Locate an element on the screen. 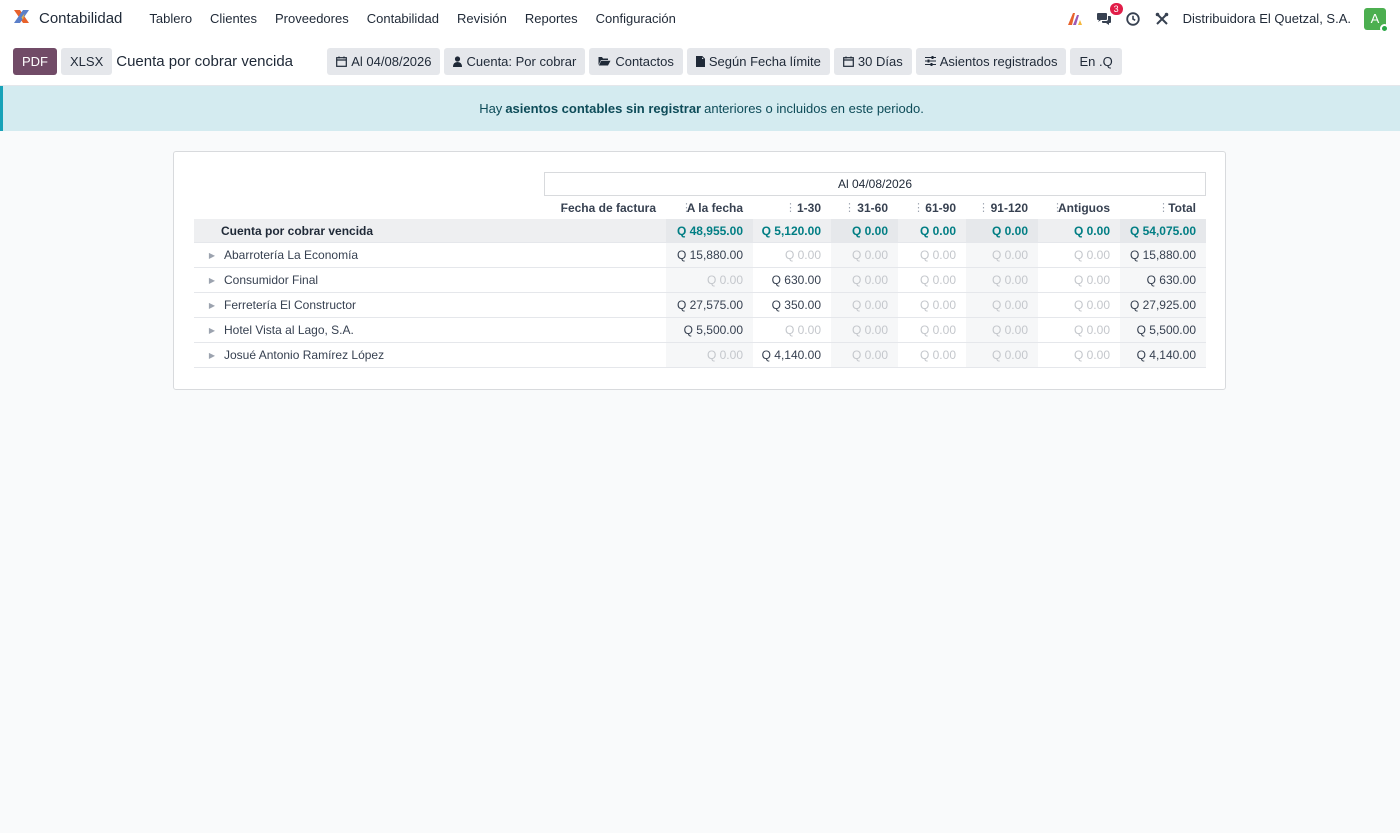  activity-clock-icon is located at coordinates (1133, 19).